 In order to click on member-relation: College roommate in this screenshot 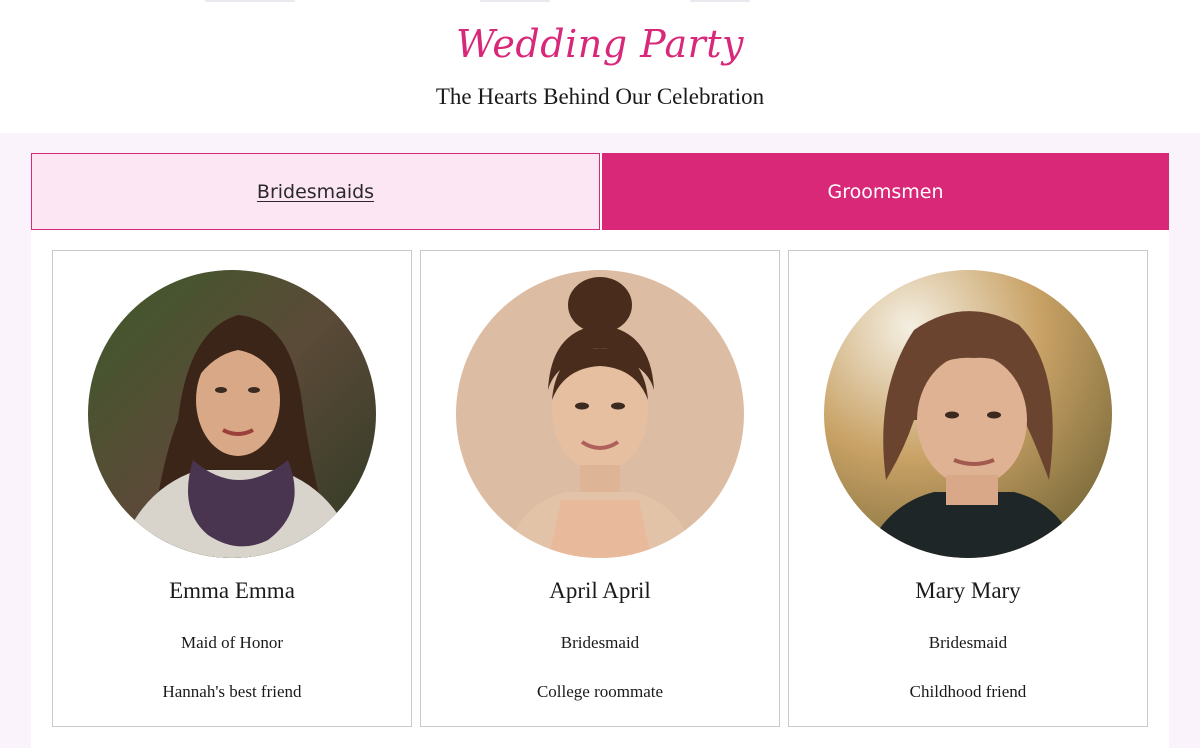, I will do `click(600, 691)`.